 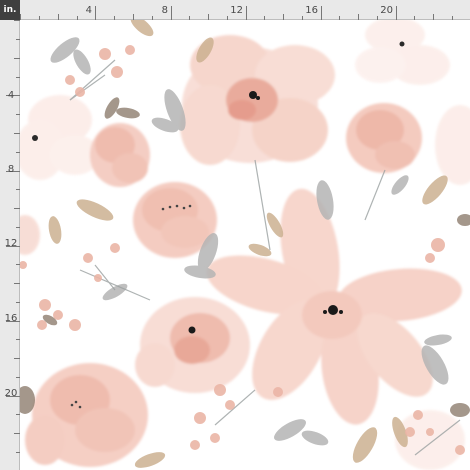 I want to click on top-ruler-label-8: 8, so click(x=165, y=10).